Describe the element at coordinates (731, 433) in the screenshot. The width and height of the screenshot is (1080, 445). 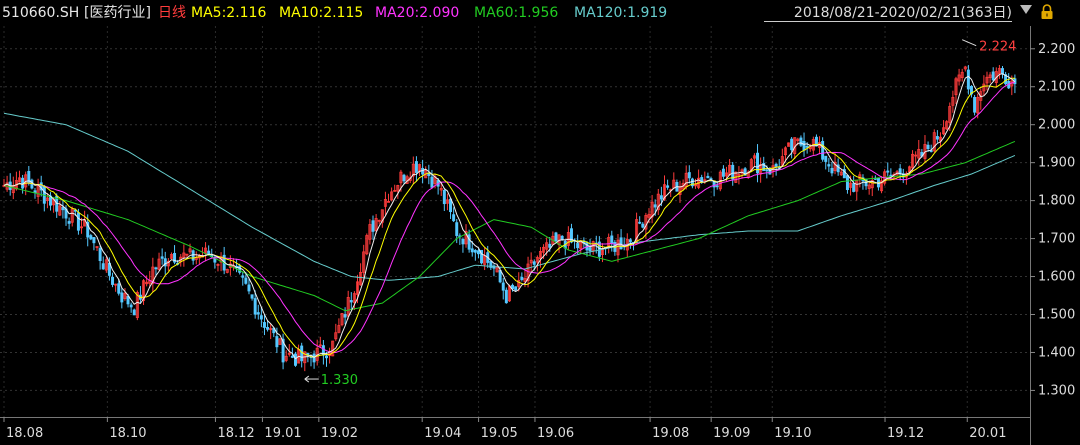
I see `x-tick-label: 19.09` at that location.